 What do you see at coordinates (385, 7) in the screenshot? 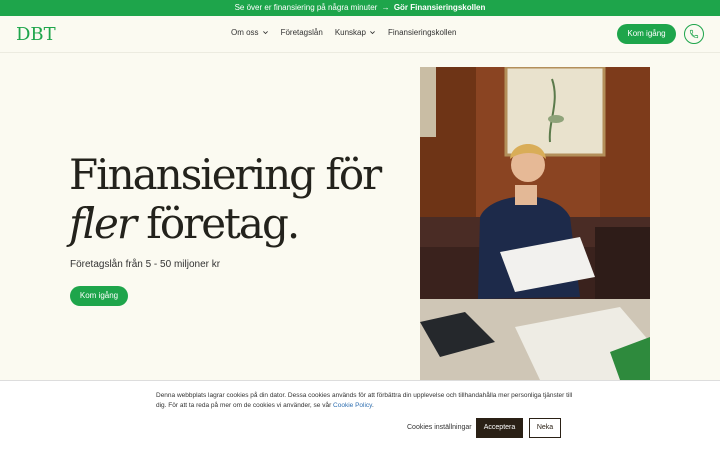
I see `arrow-right-icon: →` at bounding box center [385, 7].